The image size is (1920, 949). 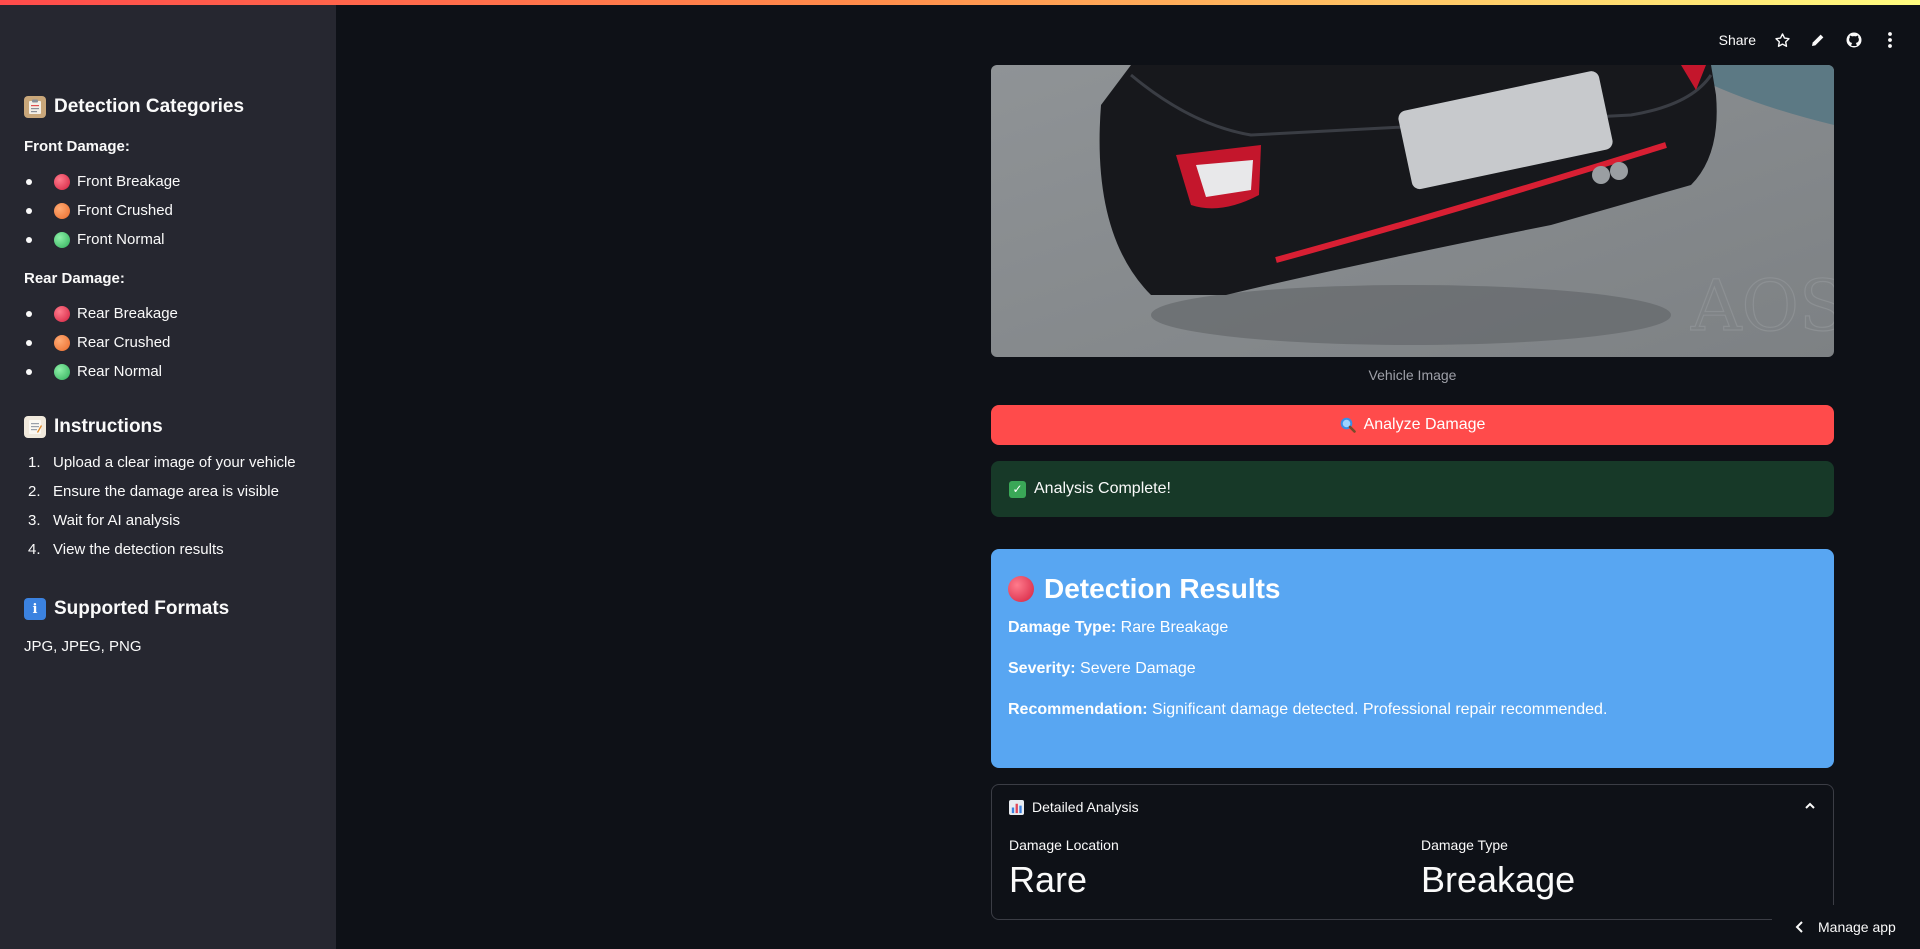 I want to click on instruction-number: 1., so click(x=34, y=462).